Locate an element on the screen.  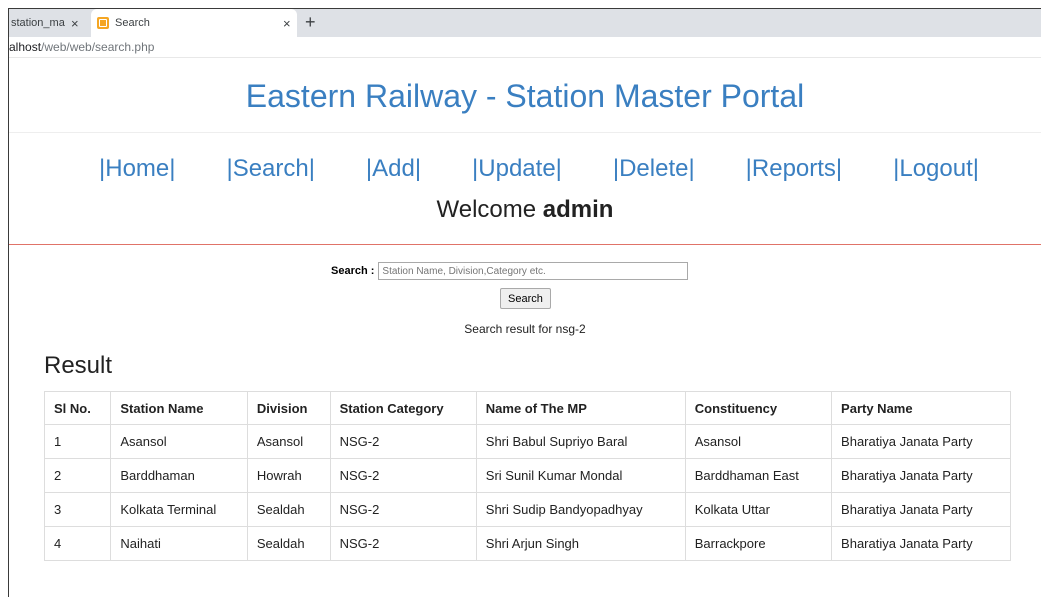
nav-search: |Search| is located at coordinates (270, 169).